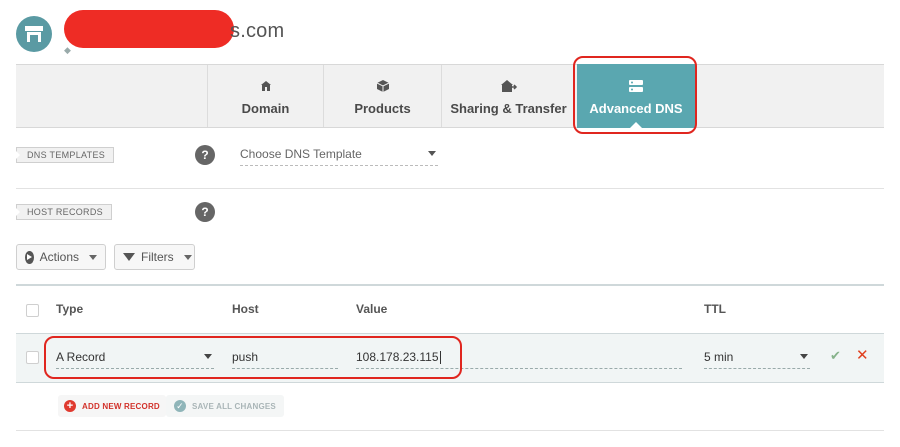  What do you see at coordinates (372, 309) in the screenshot?
I see `column-header-value: Value` at bounding box center [372, 309].